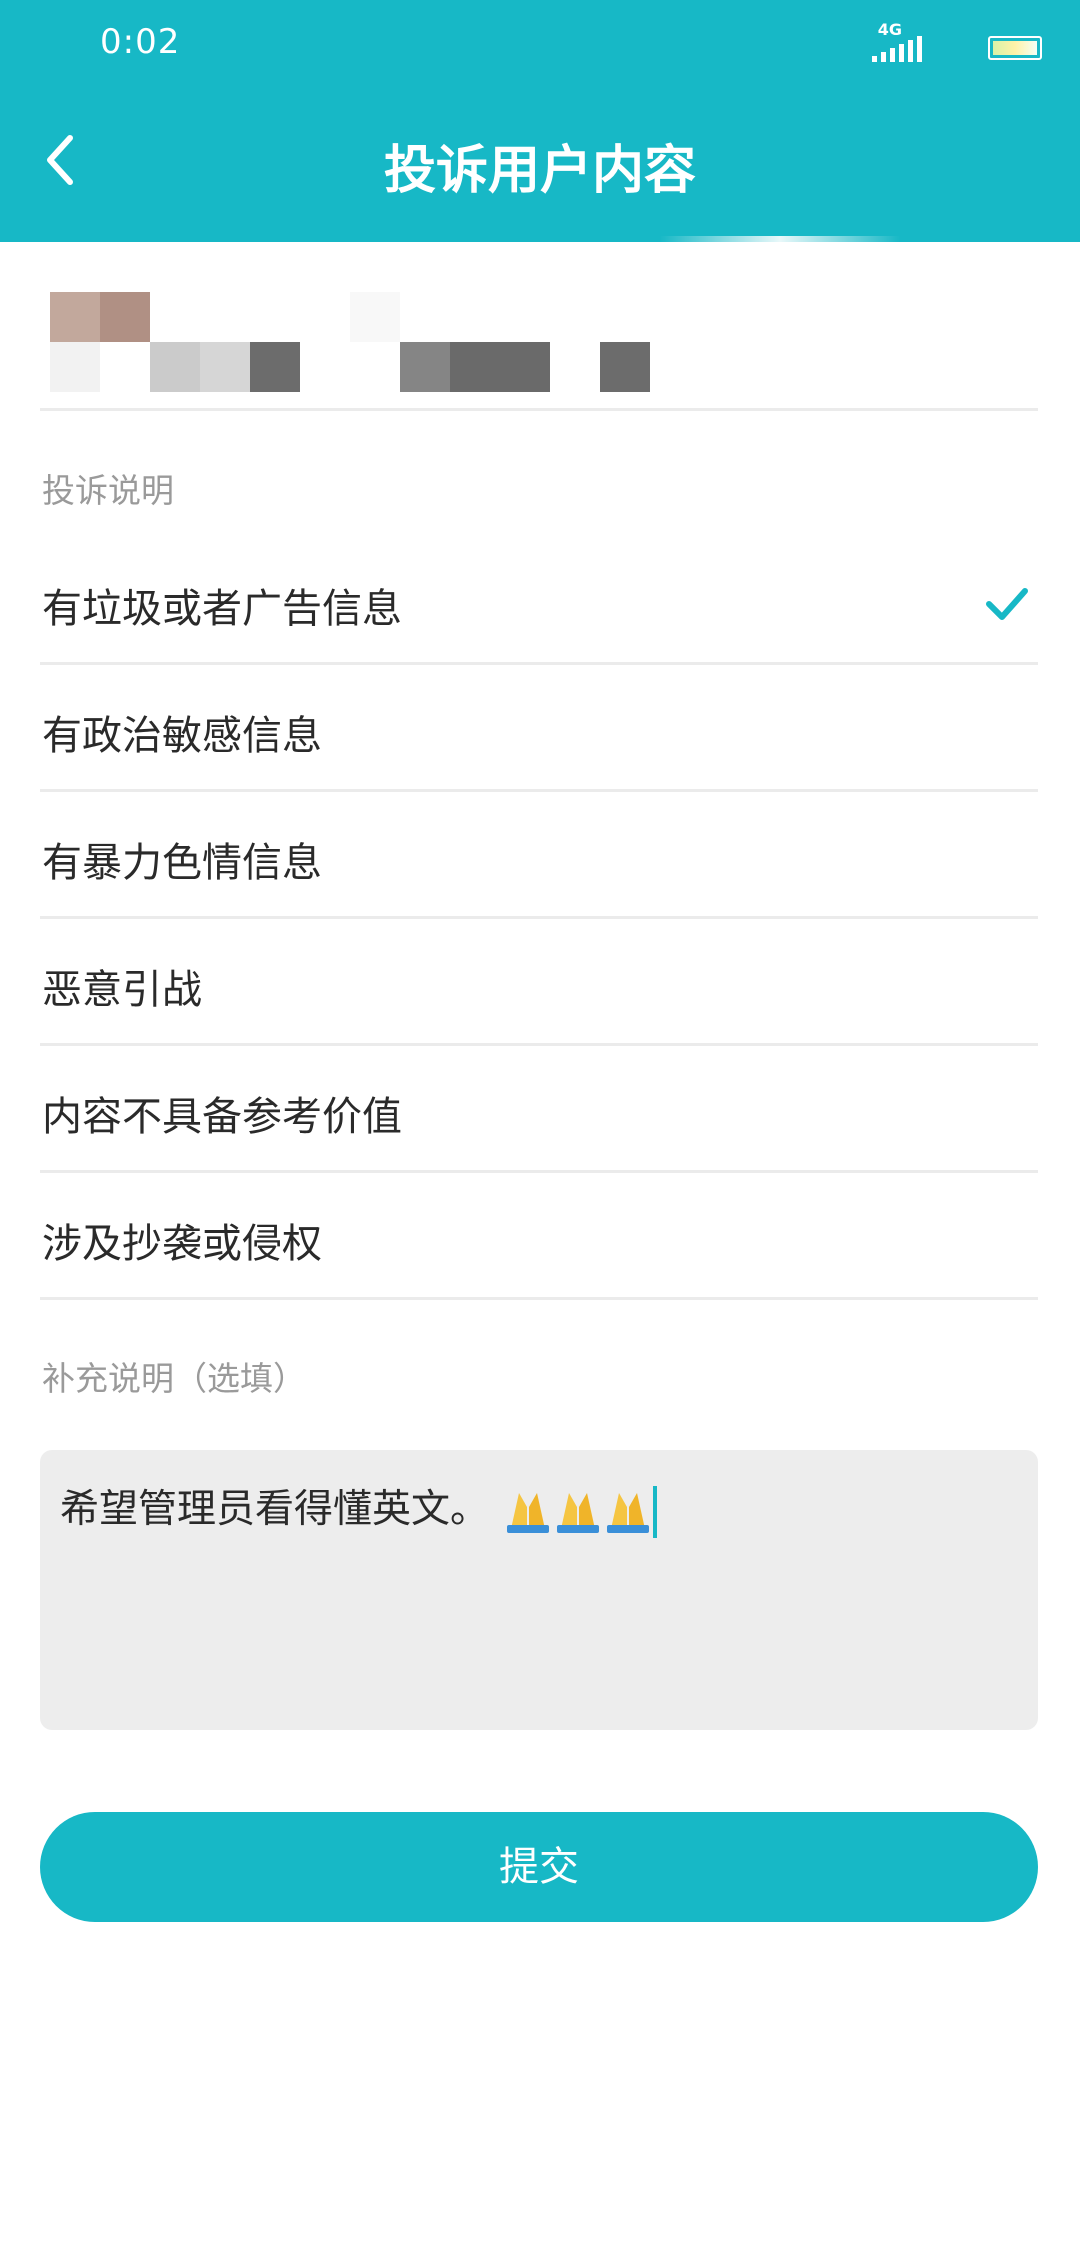 The width and height of the screenshot is (1080, 2244). I want to click on supplement-textarea: 希望管理员看得懂英文。, so click(539, 1590).